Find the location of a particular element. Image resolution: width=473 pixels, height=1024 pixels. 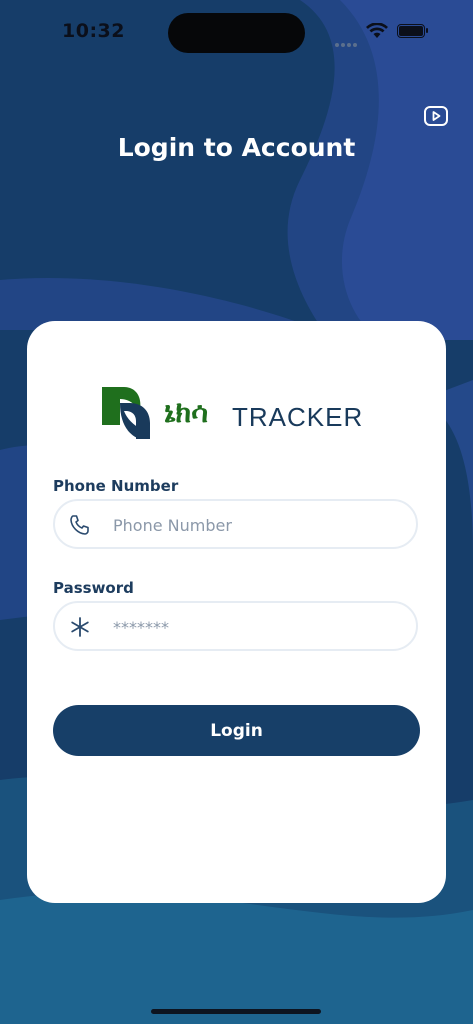

wifi-icon is located at coordinates (377, 30).